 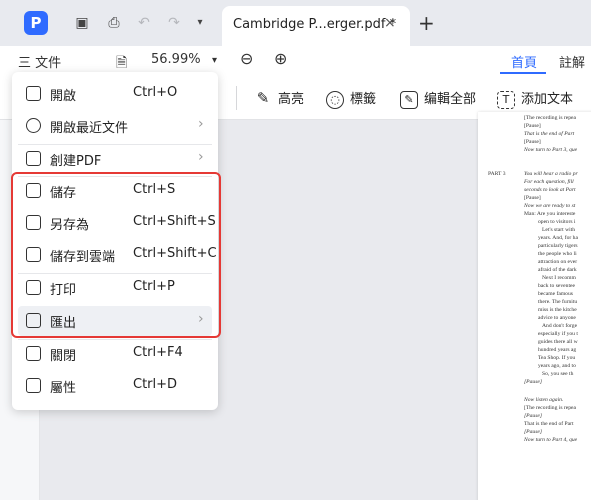 What do you see at coordinates (176, 59) in the screenshot?
I see `zoom-level: 56.99%` at bounding box center [176, 59].